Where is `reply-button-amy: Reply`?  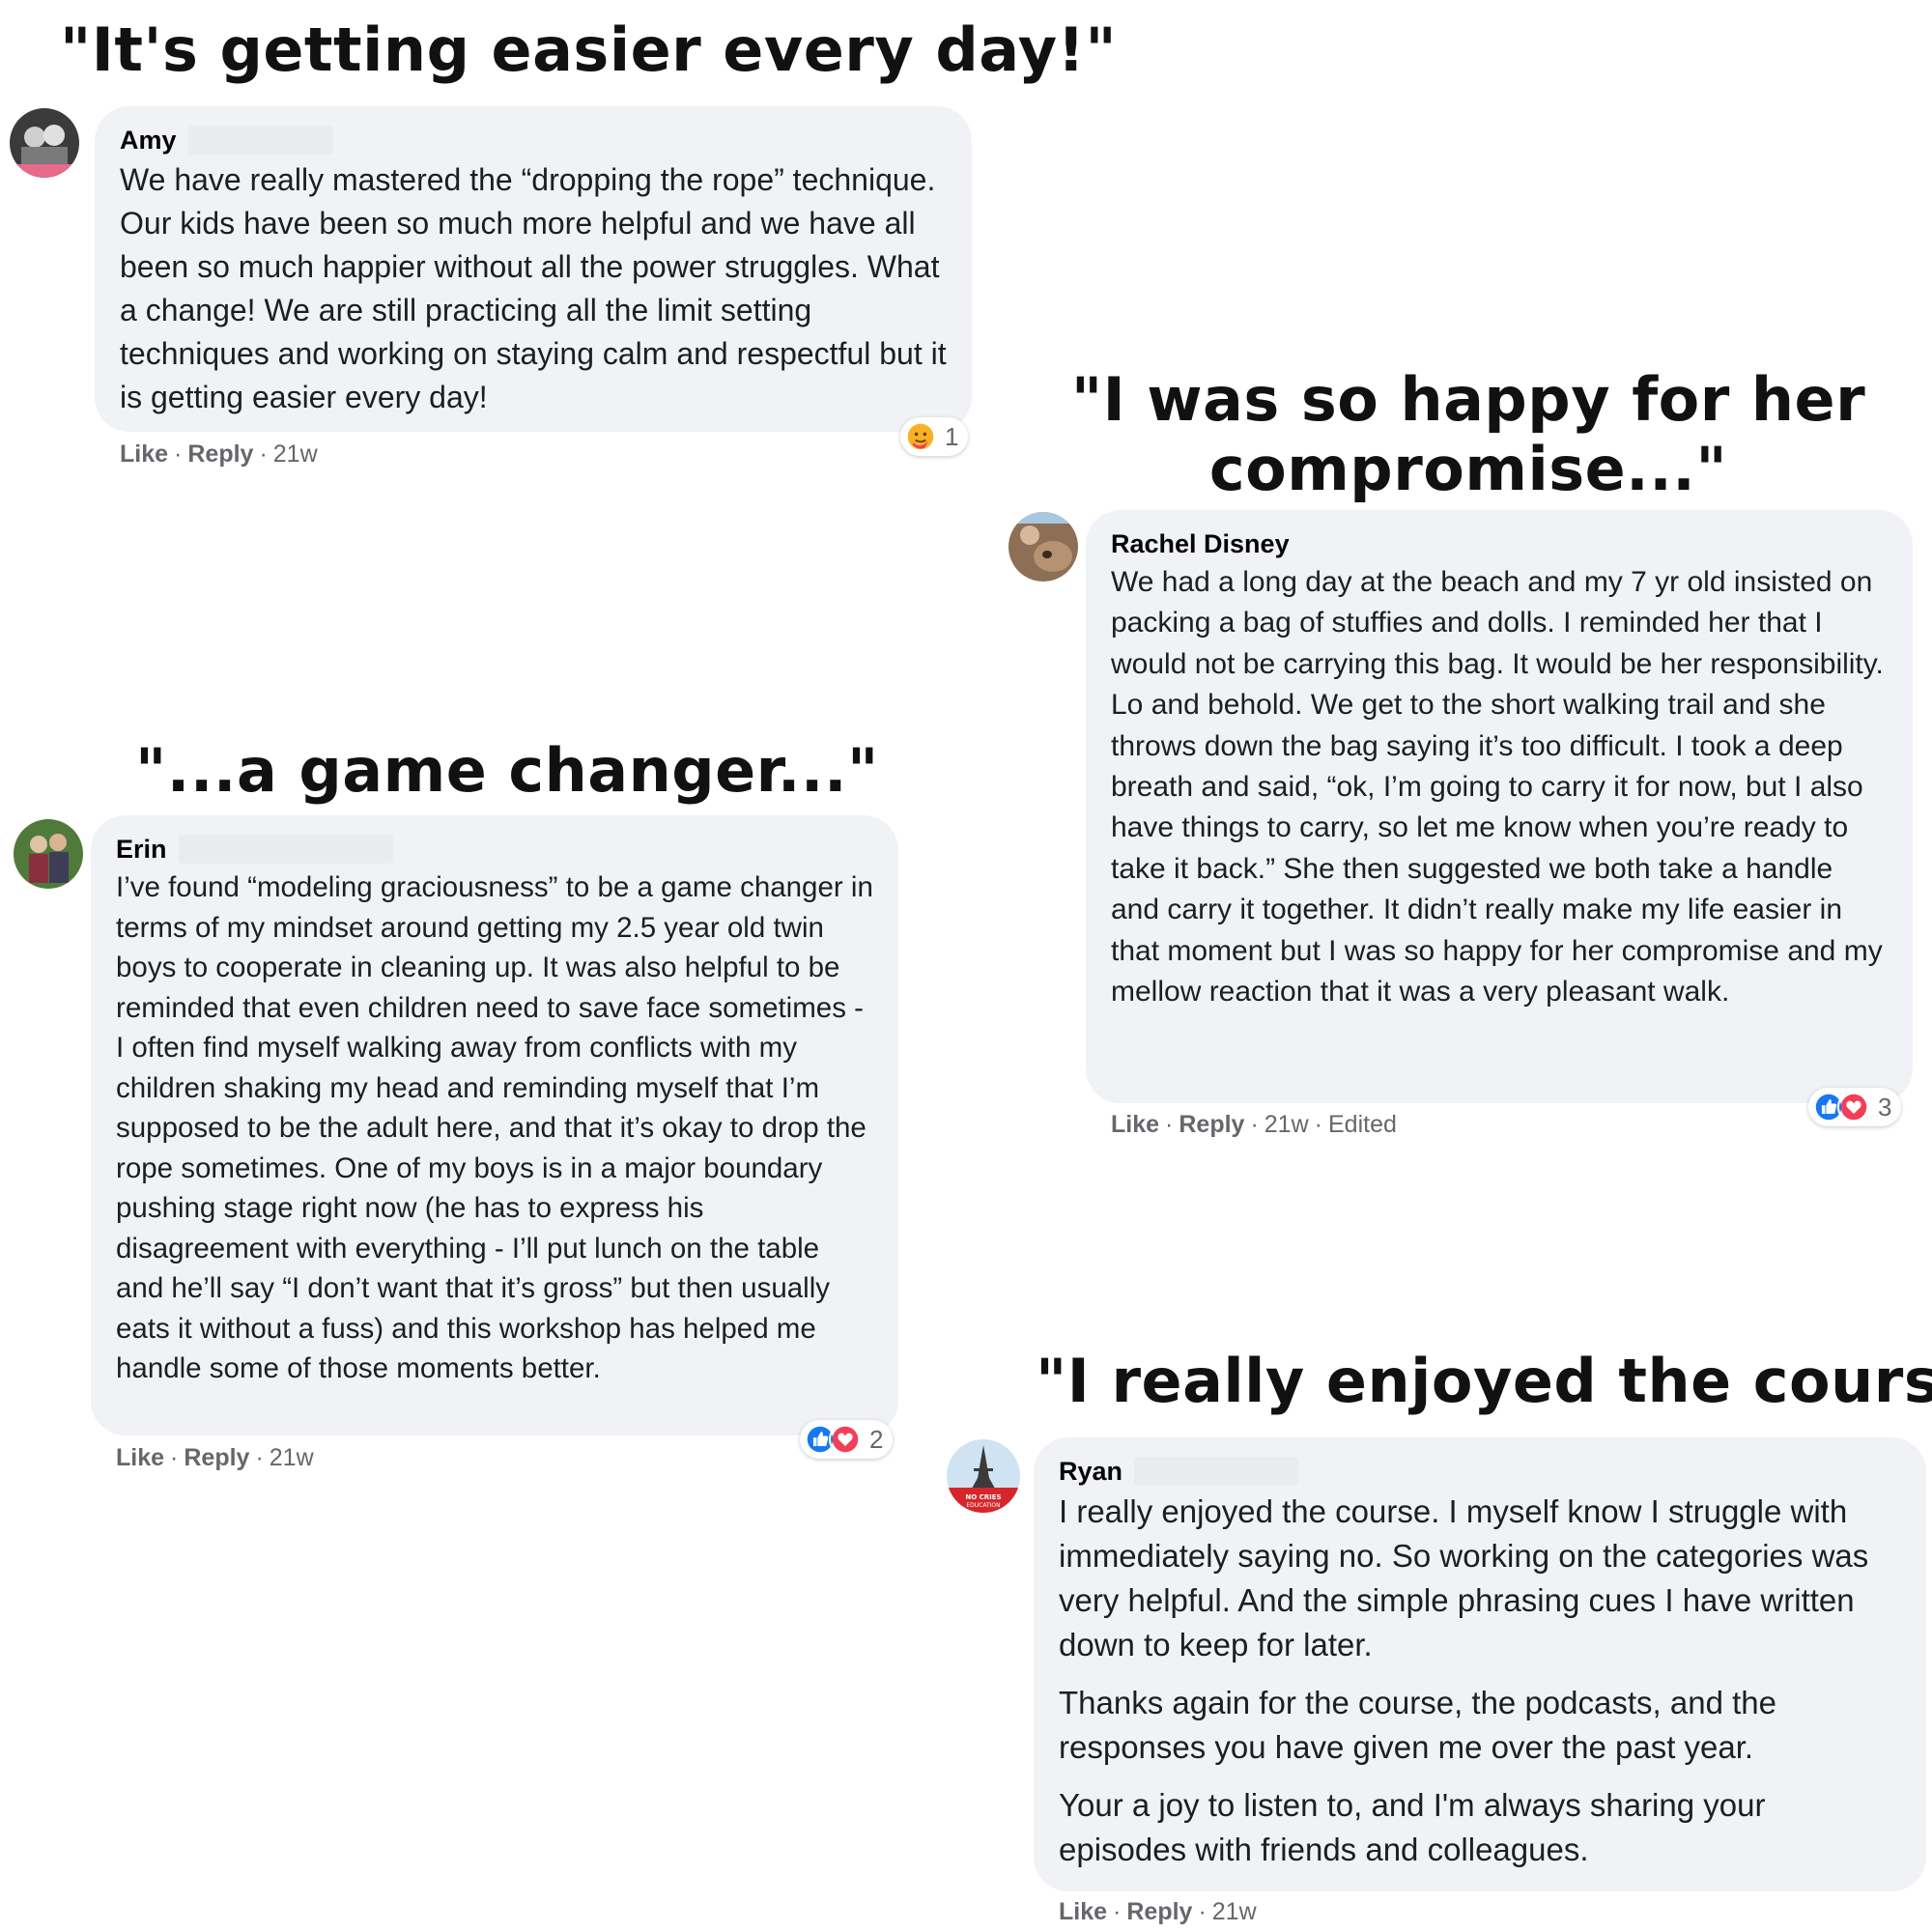
reply-button-amy: Reply is located at coordinates (220, 454).